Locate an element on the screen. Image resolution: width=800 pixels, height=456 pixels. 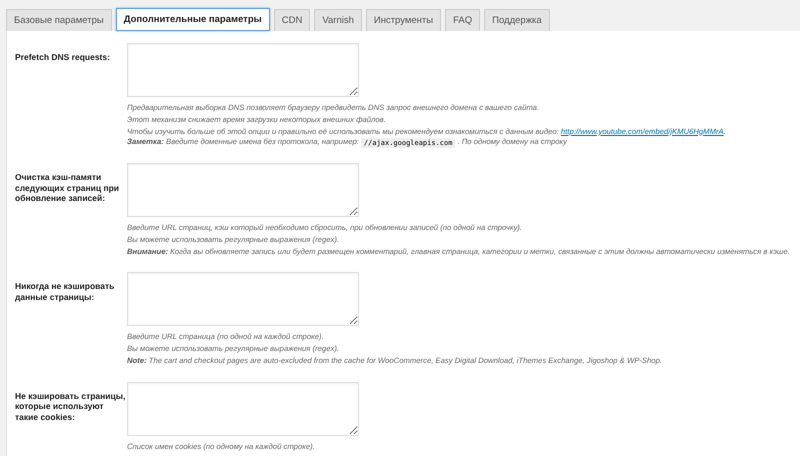
settings-tab: Дополнительные параметры is located at coordinates (193, 19).